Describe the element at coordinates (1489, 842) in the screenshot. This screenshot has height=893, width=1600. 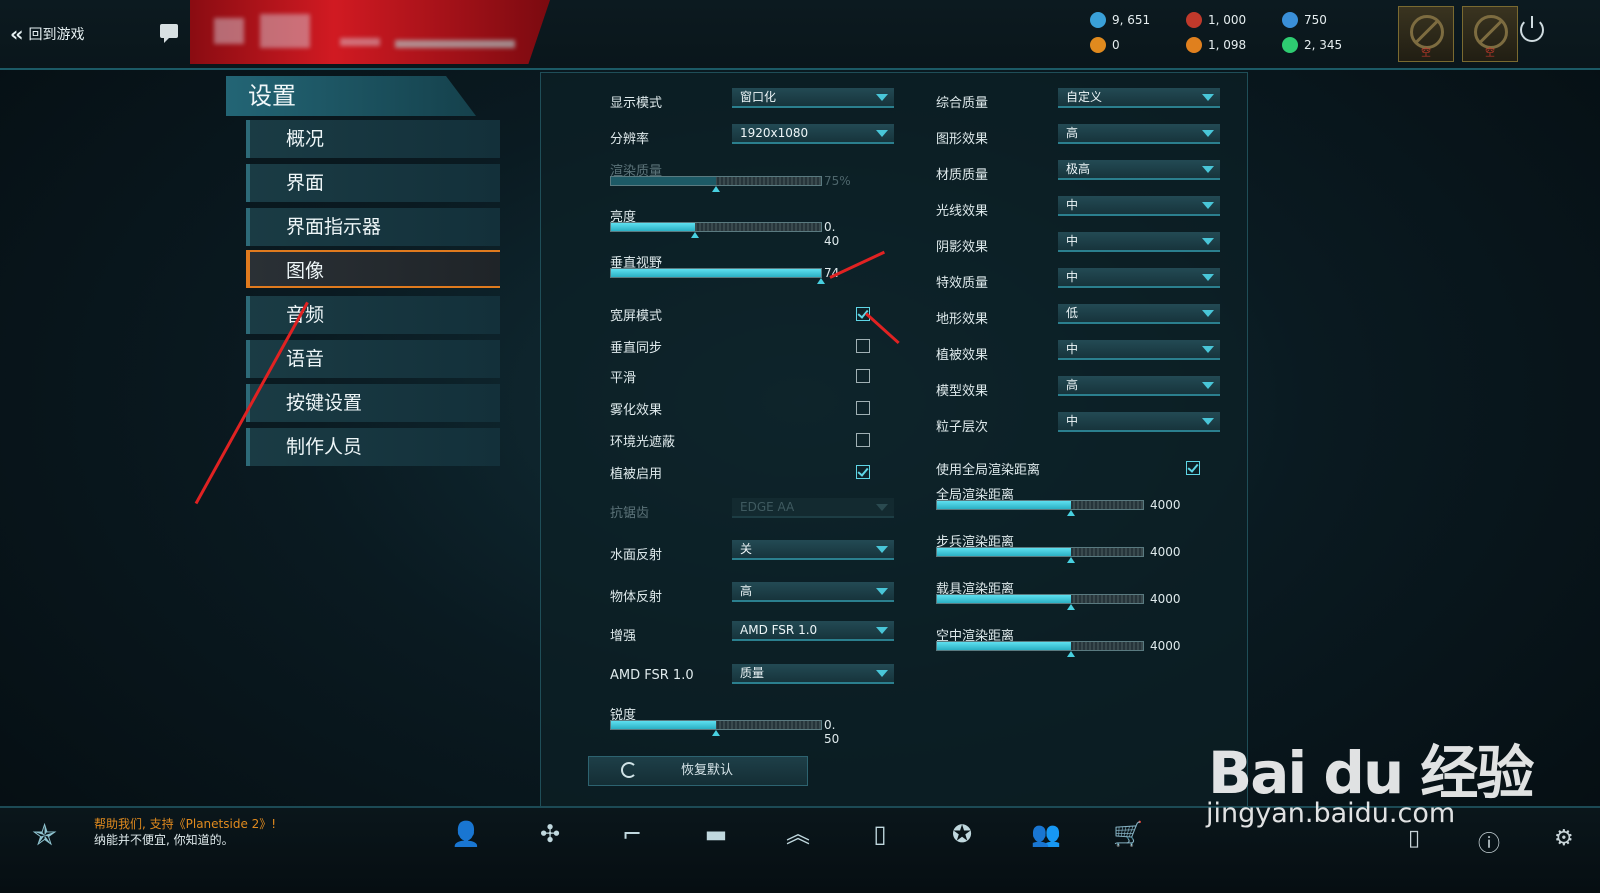
I see `help-icon: ⓘ` at that location.